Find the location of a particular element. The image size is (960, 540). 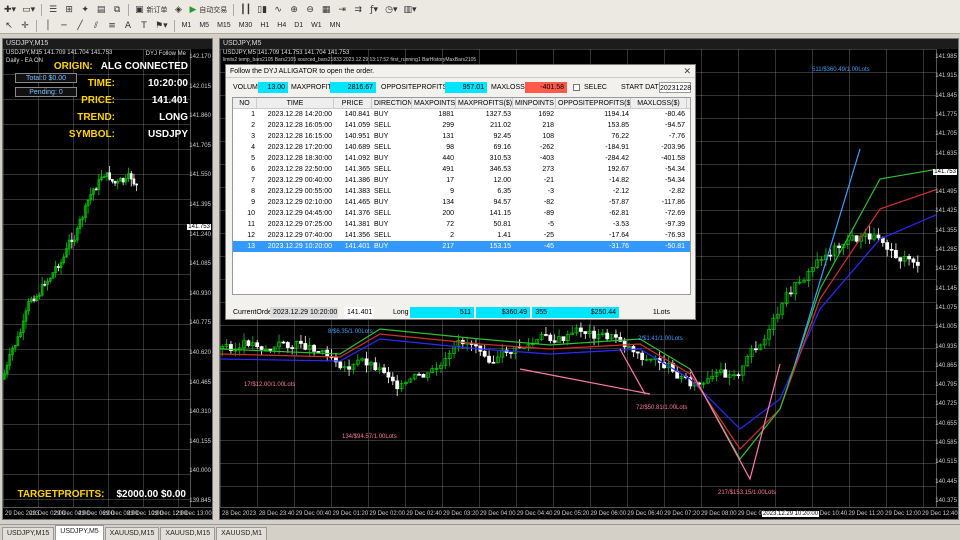

col-direction: DIRECTION is located at coordinates (392, 103).